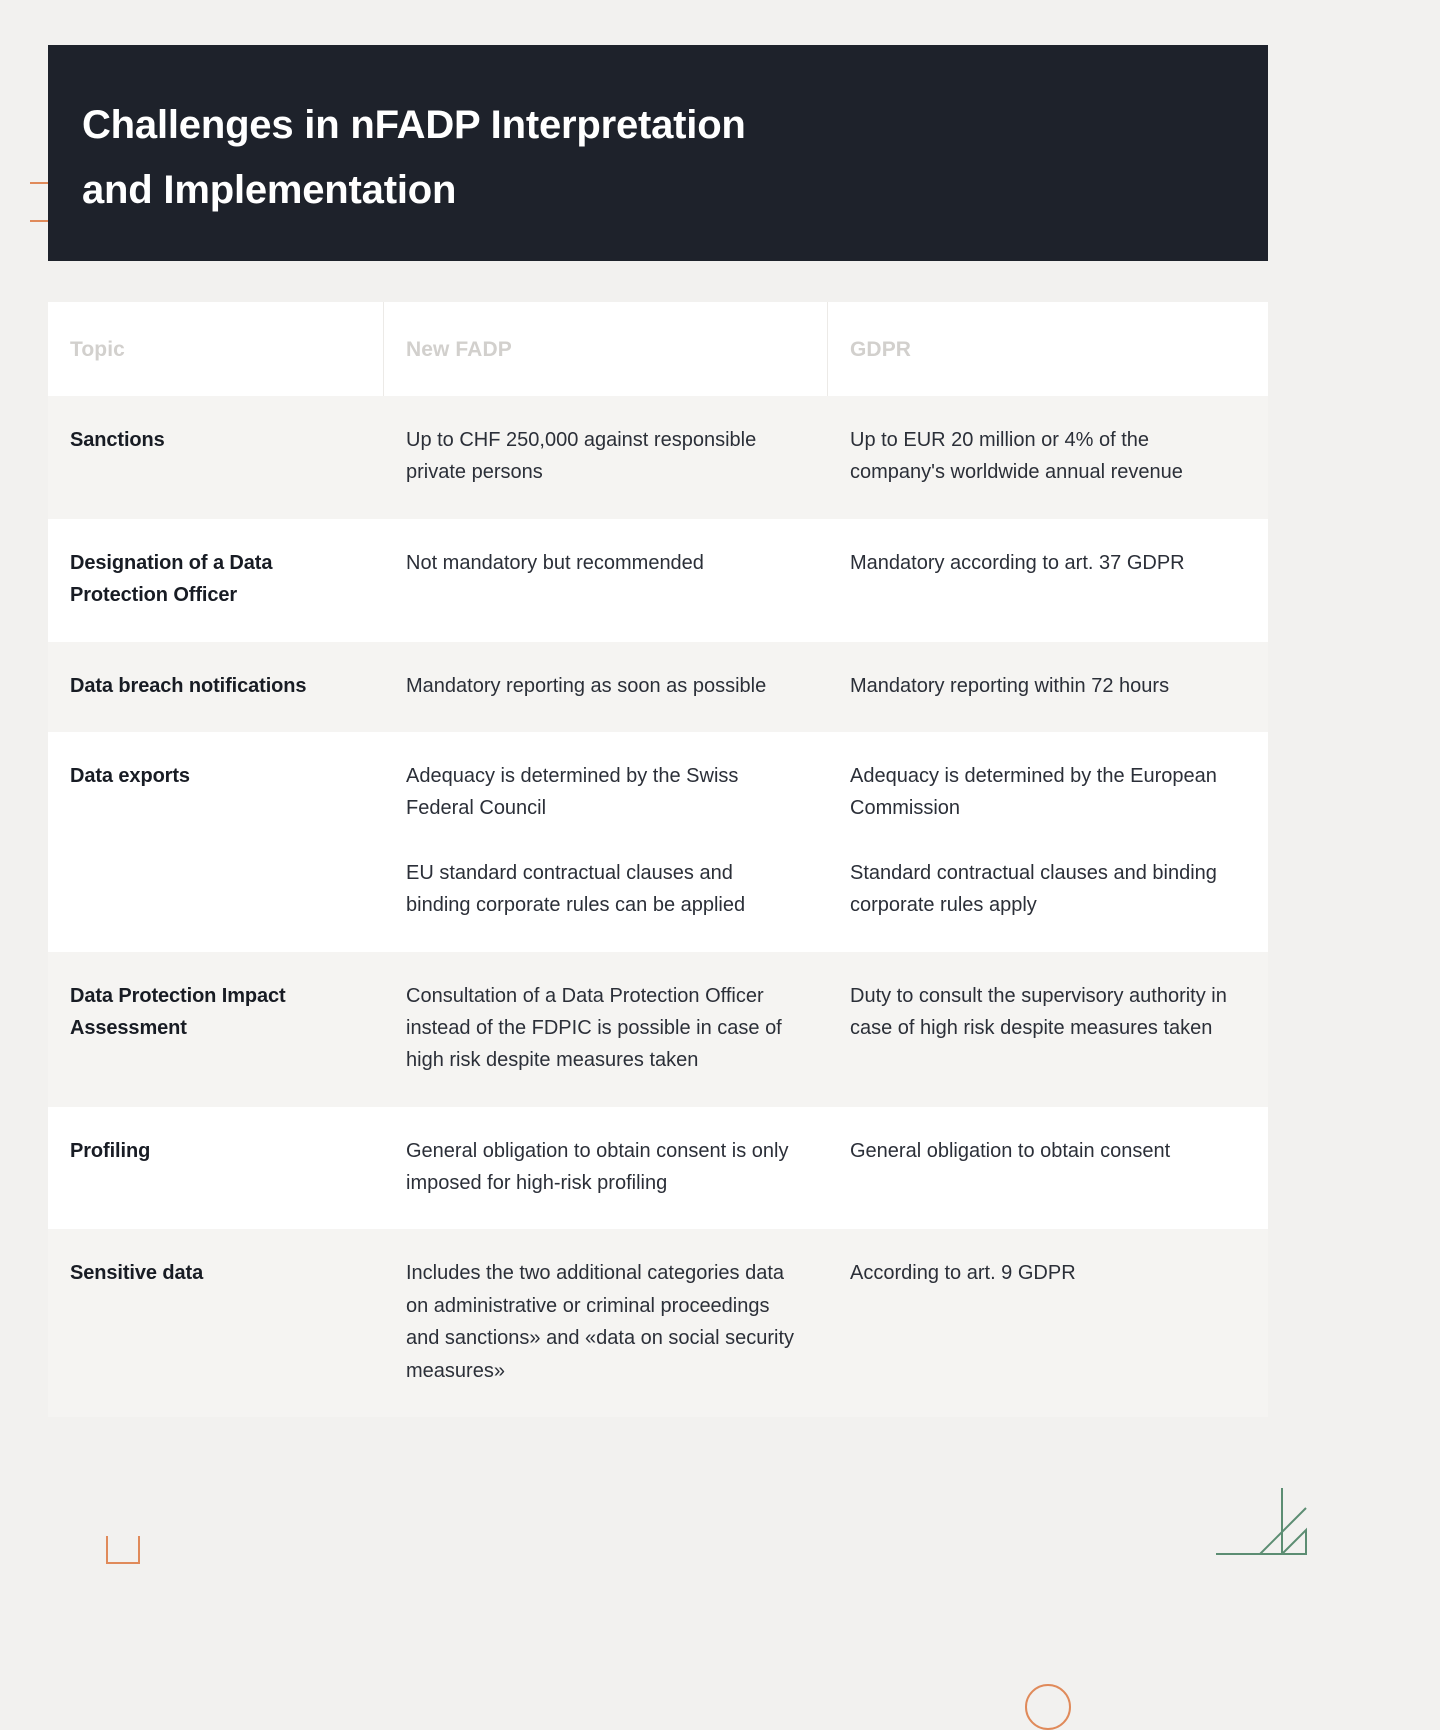  Describe the element at coordinates (586, 685) in the screenshot. I see `cell-paragraph: Mandatory reporting as soon as possible` at that location.